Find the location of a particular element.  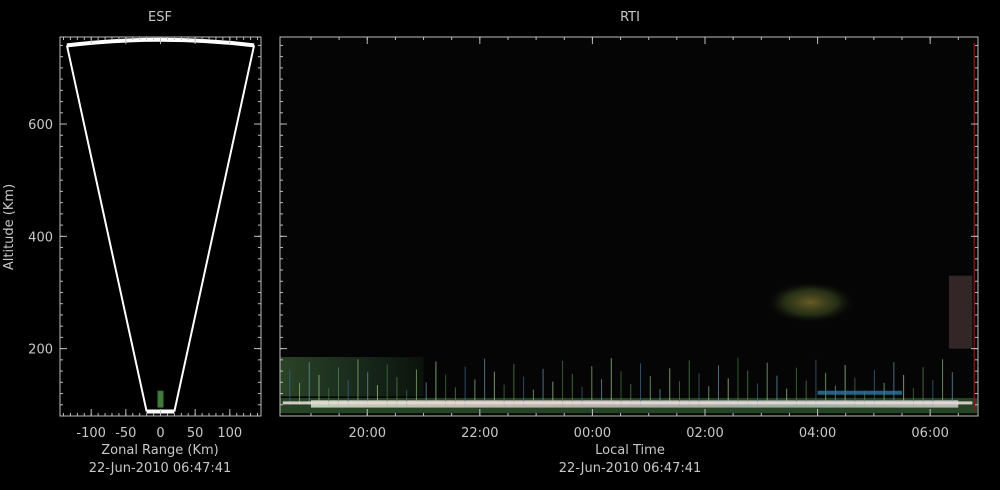

esf-xlabel: Zonal Range (Km) is located at coordinates (159, 450).